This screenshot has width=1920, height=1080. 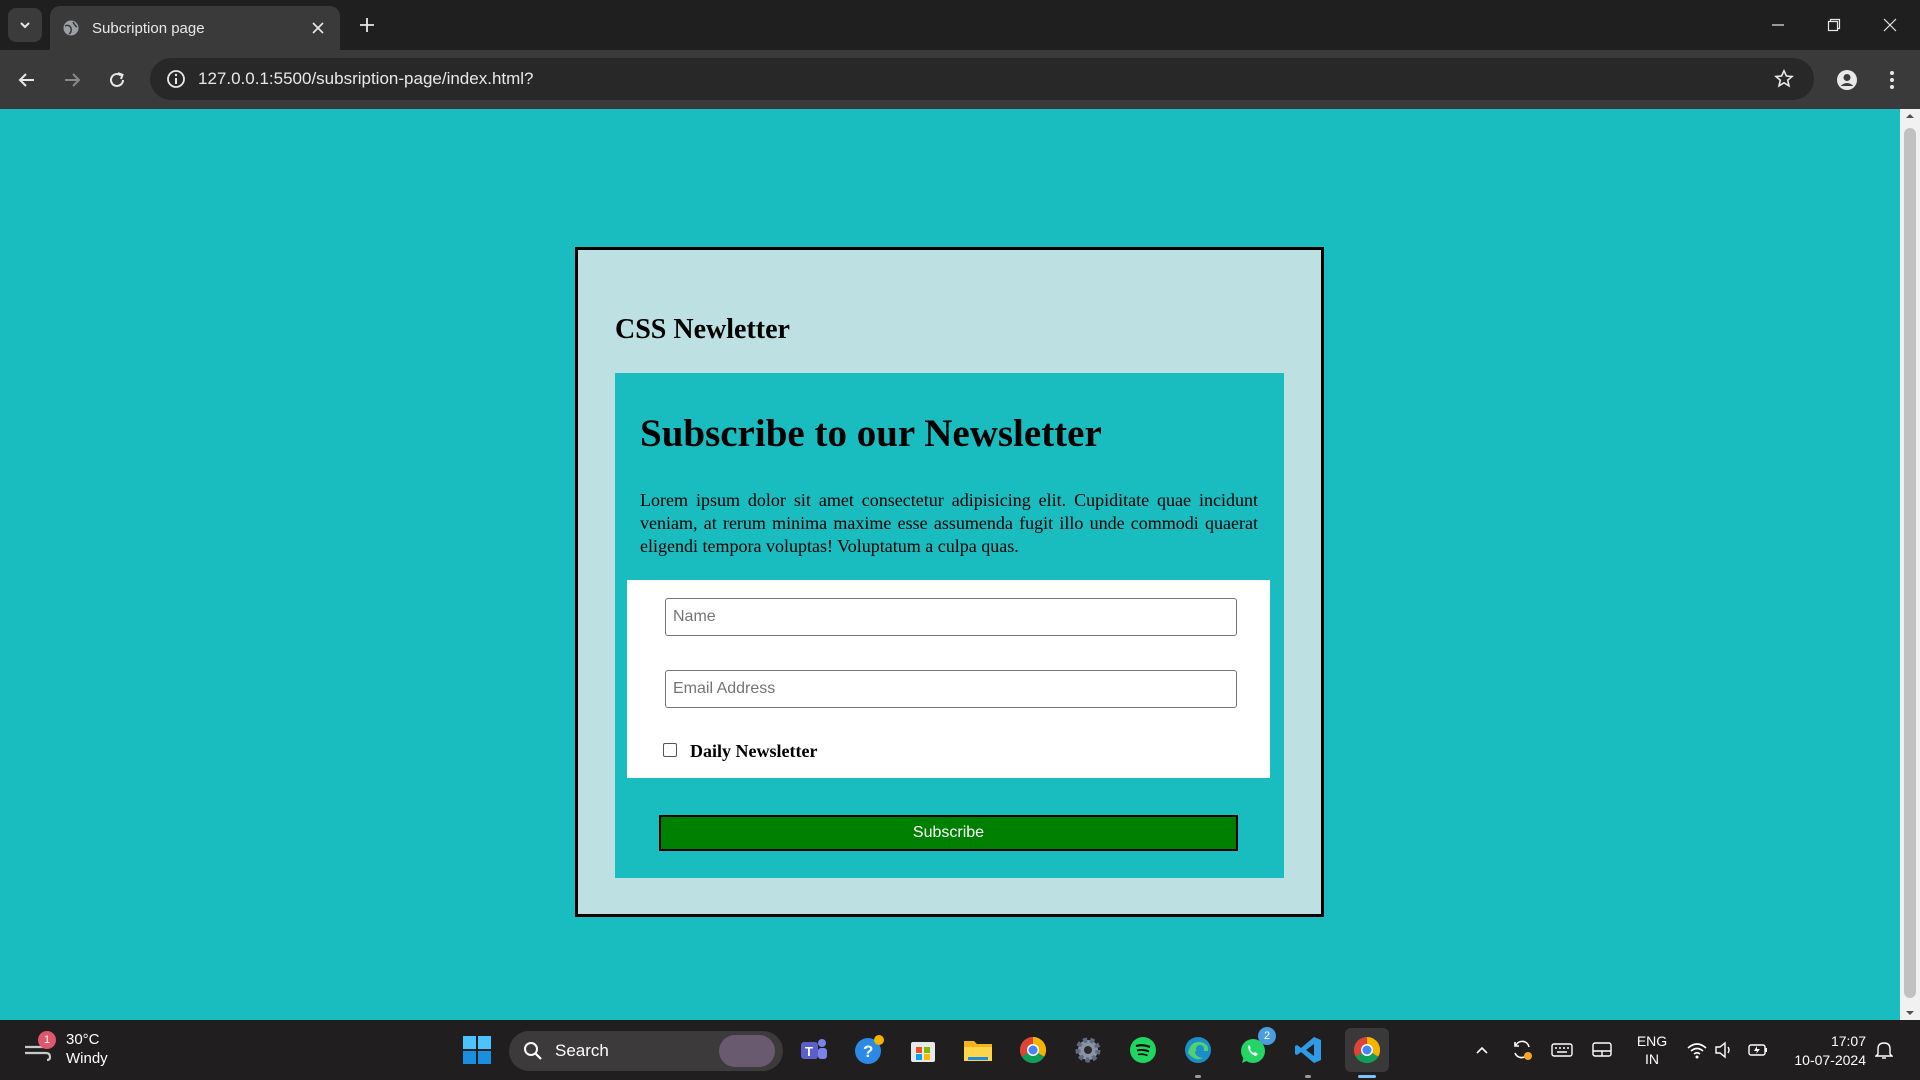 I want to click on new-tab-button, so click(x=367, y=25).